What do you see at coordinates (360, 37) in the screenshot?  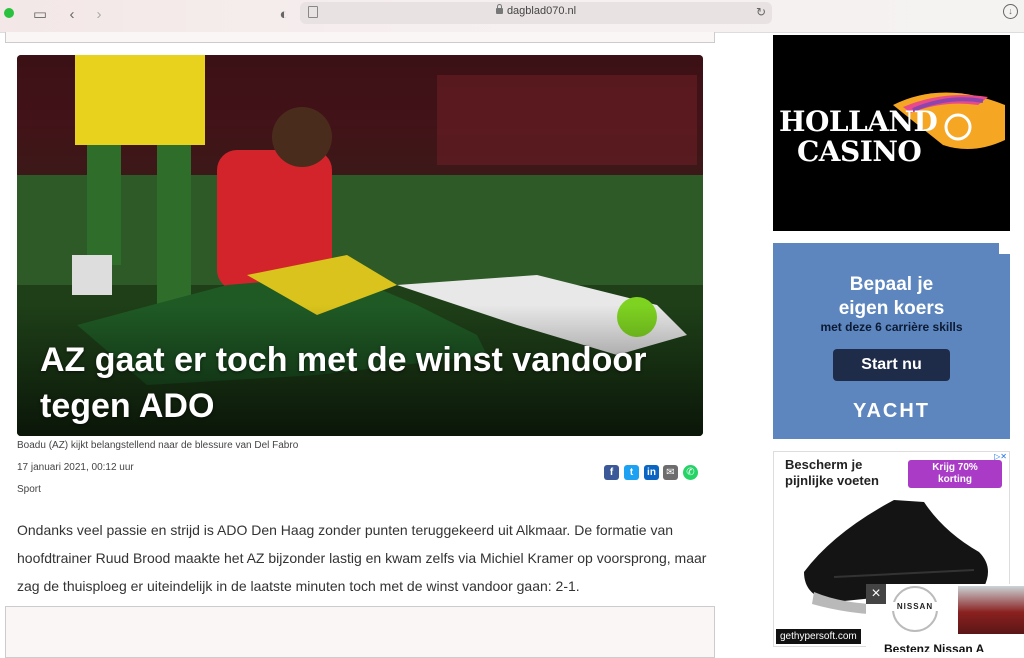 I see `previous-content-box` at bounding box center [360, 37].